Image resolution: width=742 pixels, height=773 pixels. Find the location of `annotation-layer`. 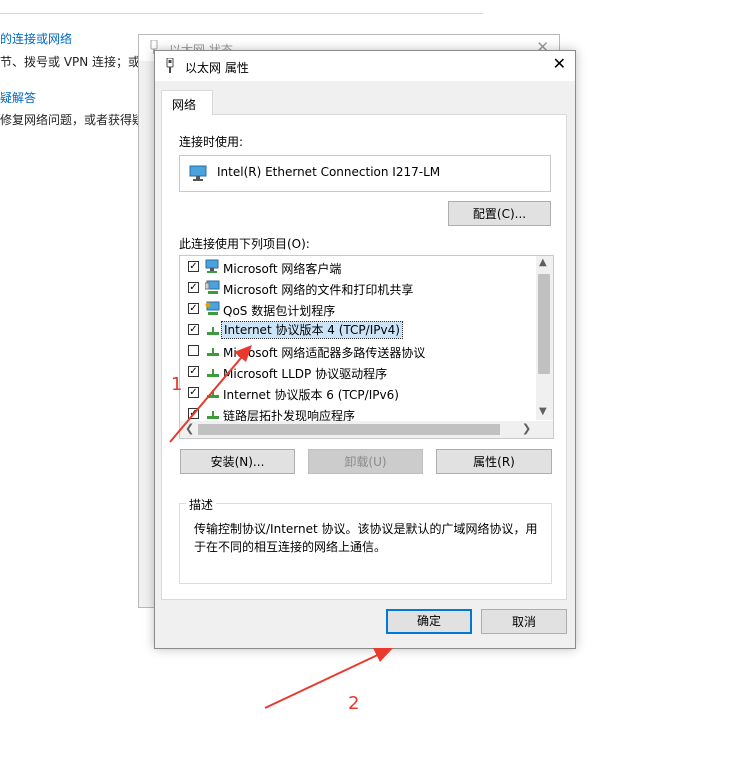

annotation-layer is located at coordinates (281, 527).